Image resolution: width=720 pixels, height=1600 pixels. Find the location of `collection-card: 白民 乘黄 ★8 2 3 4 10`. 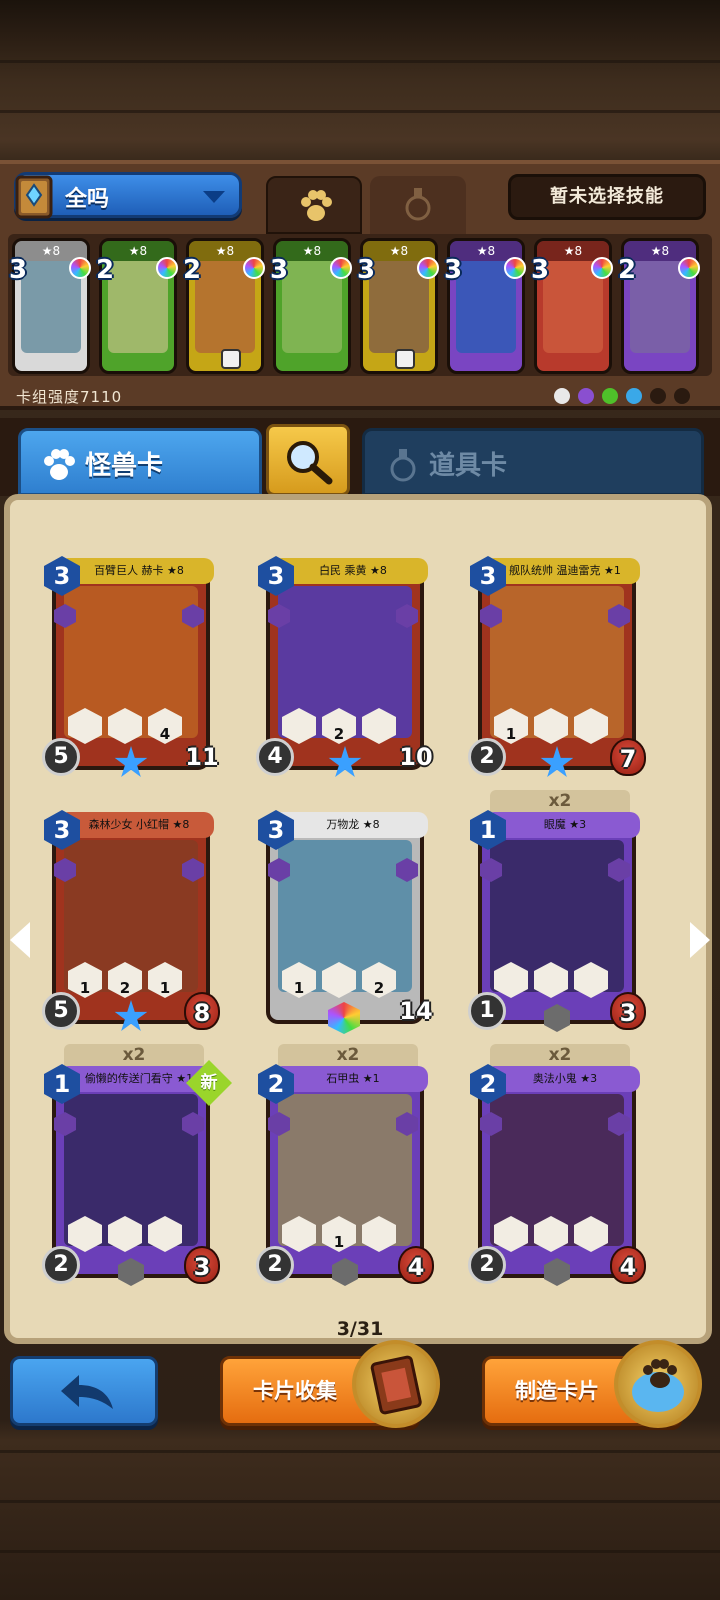

collection-card: 白民 乘黄 ★8 2 3 4 10 is located at coordinates (344, 666).